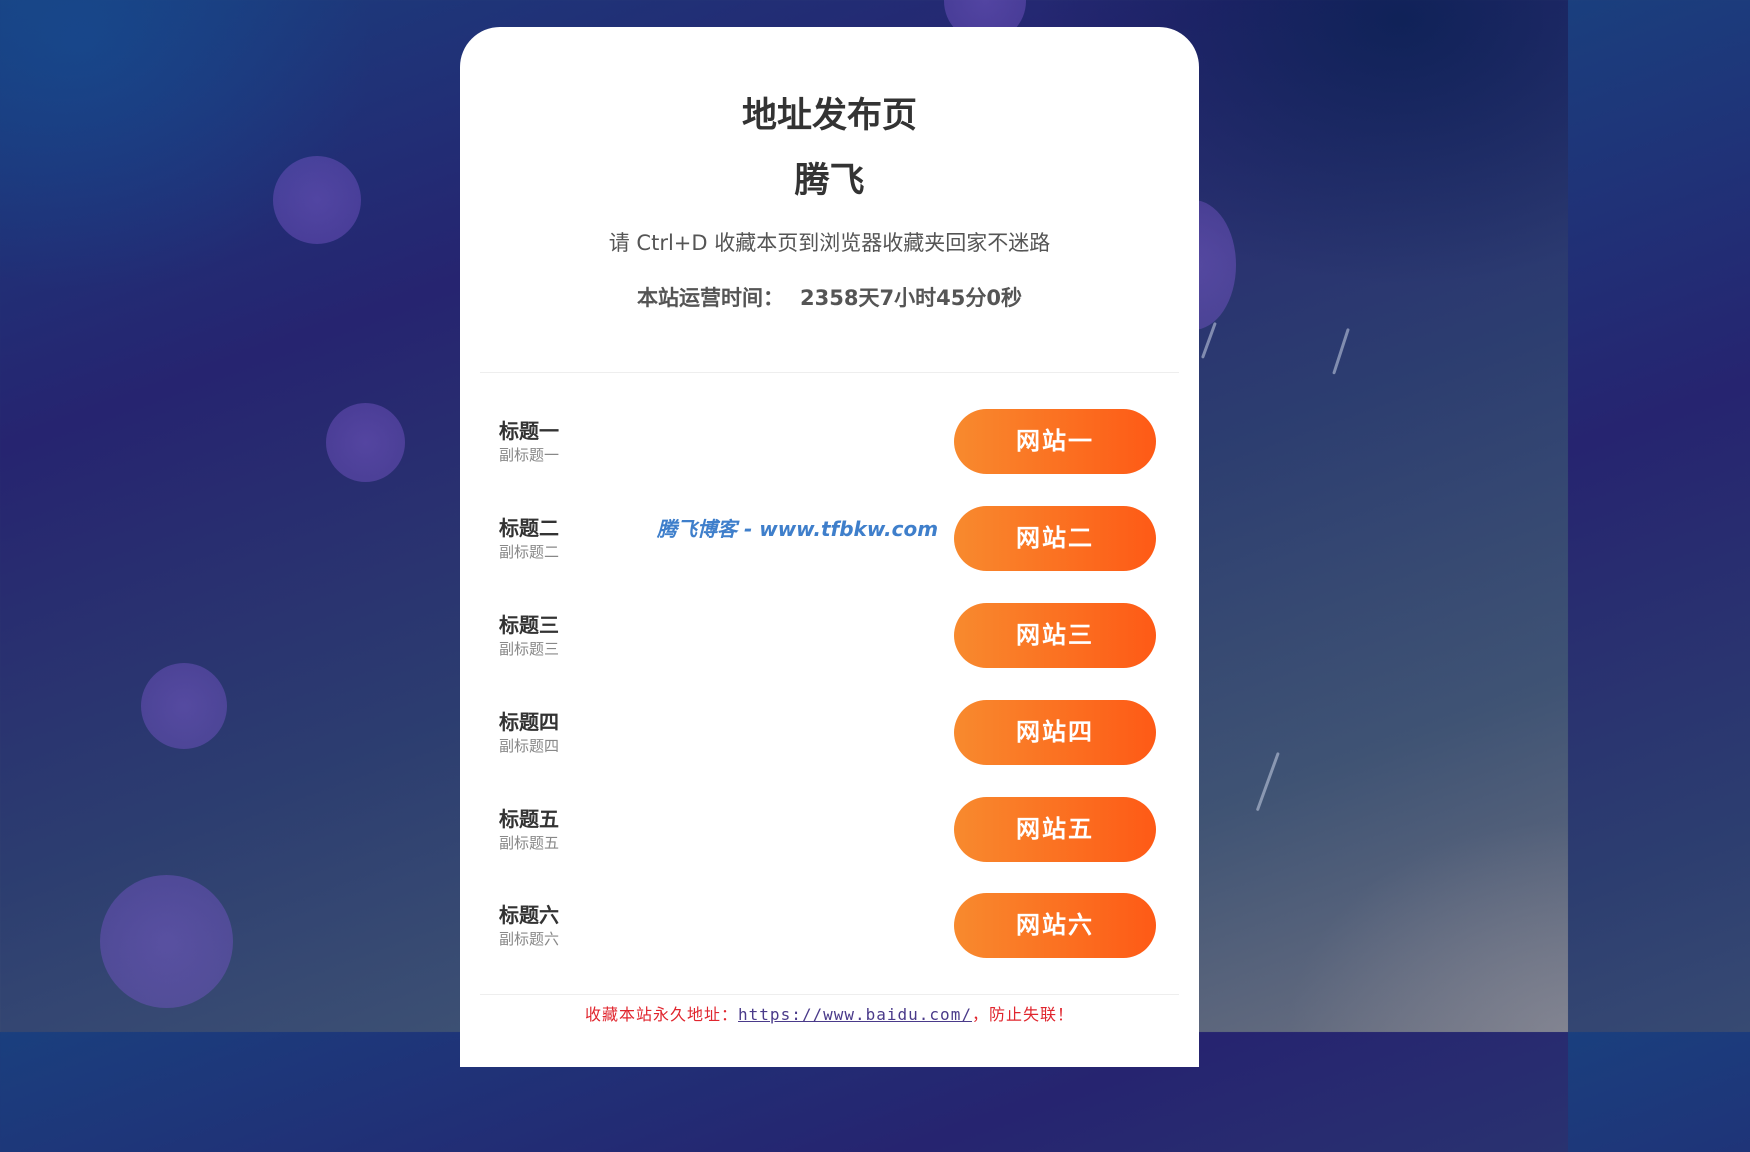  Describe the element at coordinates (529, 939) in the screenshot. I see `item-subtitle: 副标题六` at that location.